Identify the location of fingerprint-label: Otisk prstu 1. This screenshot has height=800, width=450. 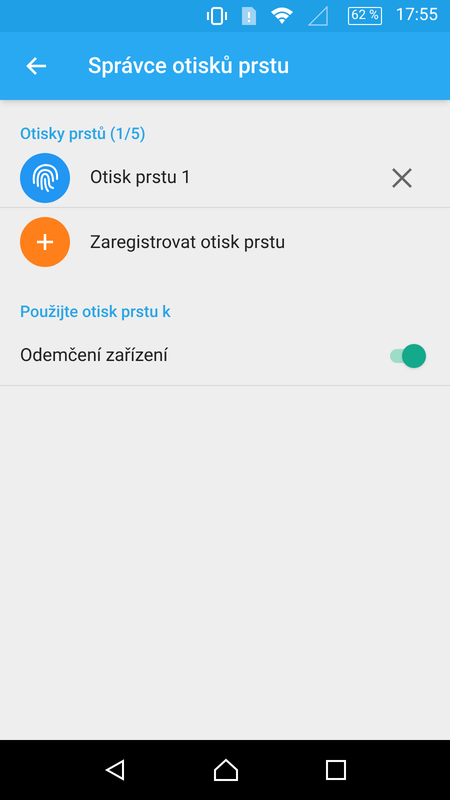
(141, 178).